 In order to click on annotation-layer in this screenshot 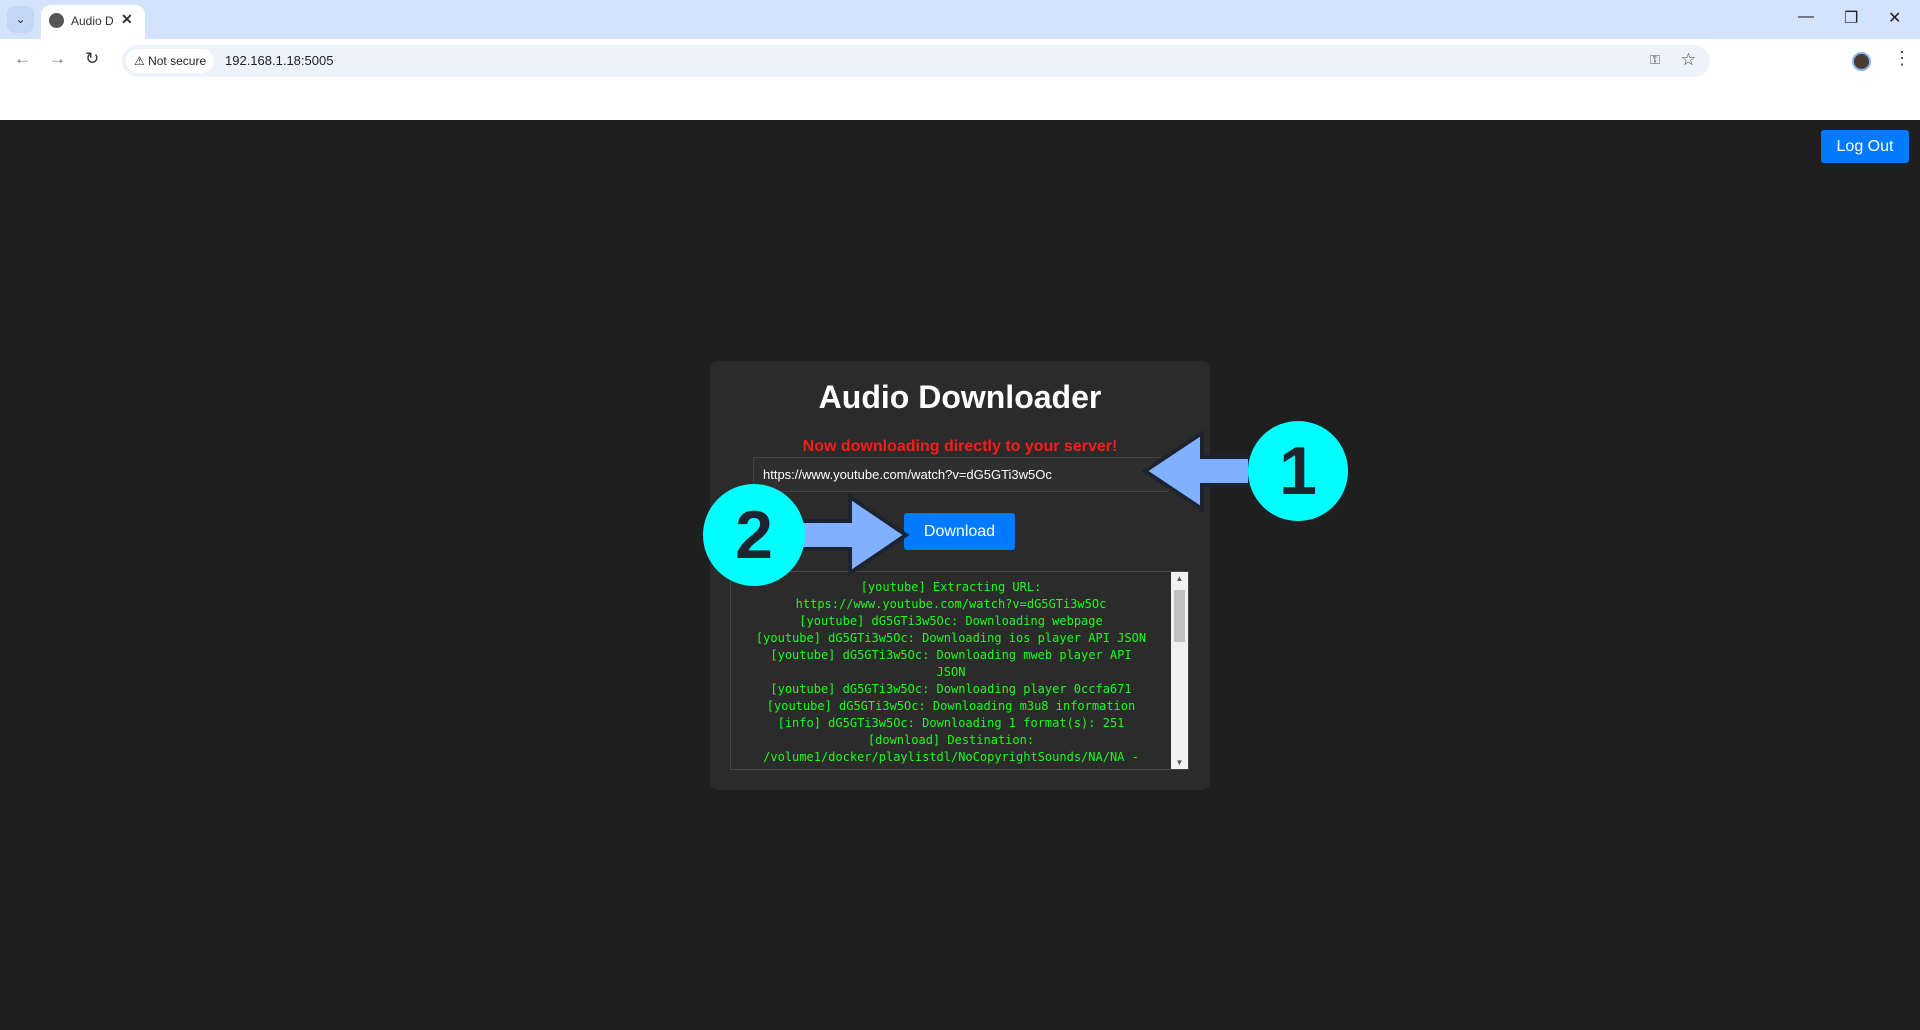, I will do `click(1025, 503)`.